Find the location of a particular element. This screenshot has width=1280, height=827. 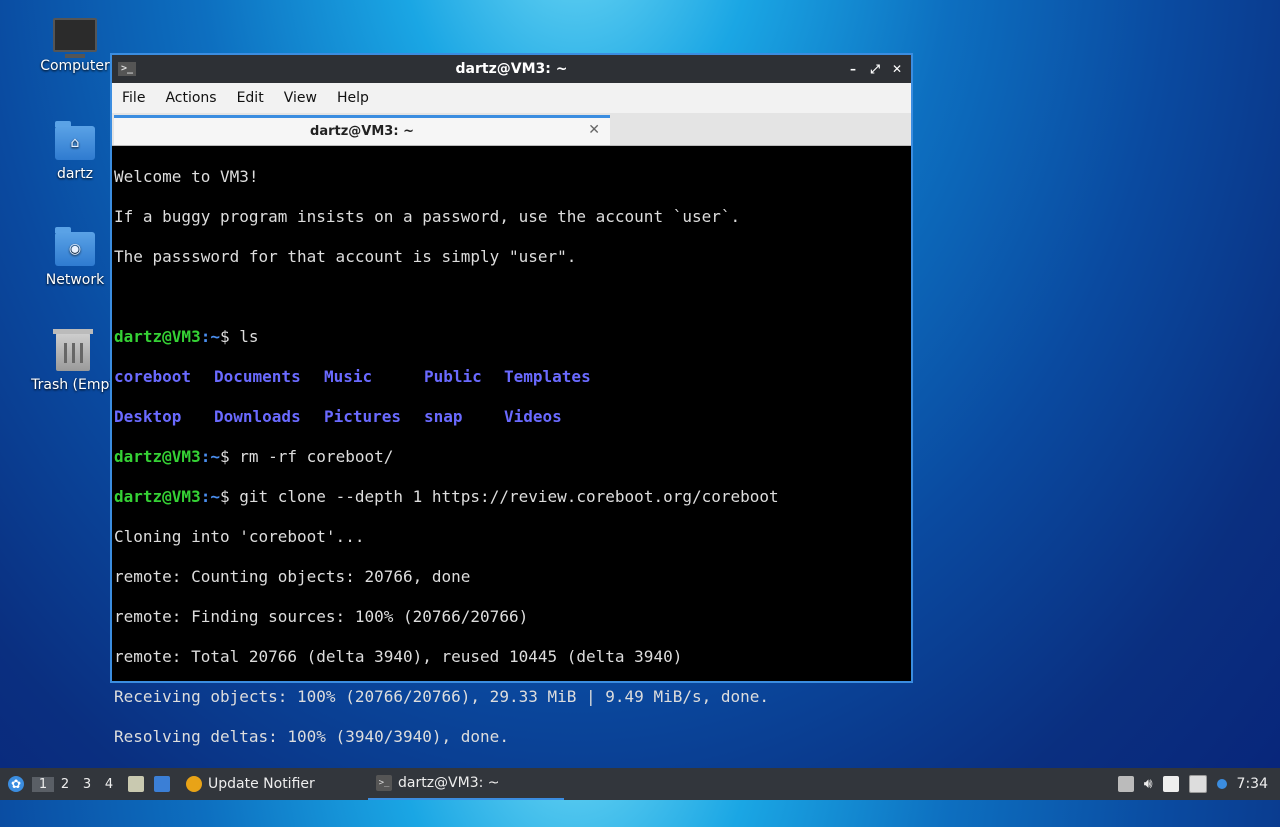

home-folder-icon: ⌂ is located at coordinates (75, 140).